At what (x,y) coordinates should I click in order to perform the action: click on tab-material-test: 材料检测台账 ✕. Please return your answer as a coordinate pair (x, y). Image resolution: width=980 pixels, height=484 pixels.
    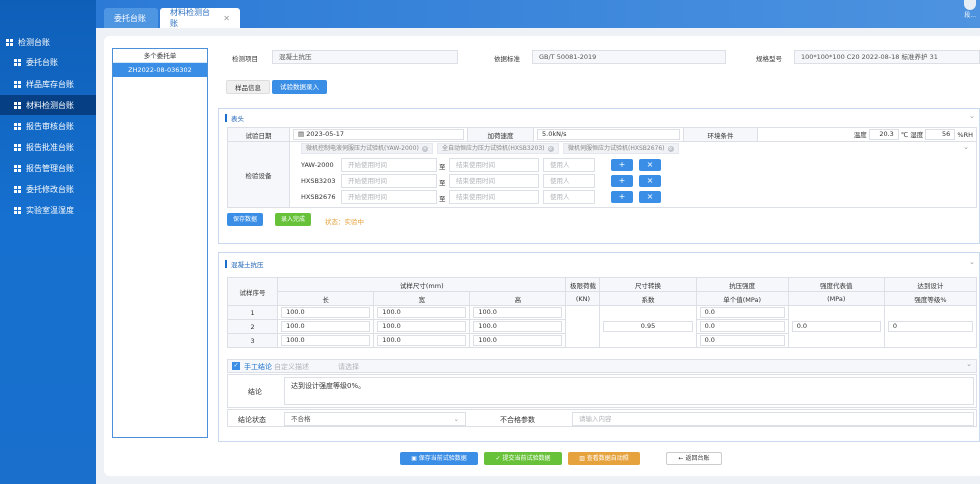
    Looking at the image, I should click on (200, 18).